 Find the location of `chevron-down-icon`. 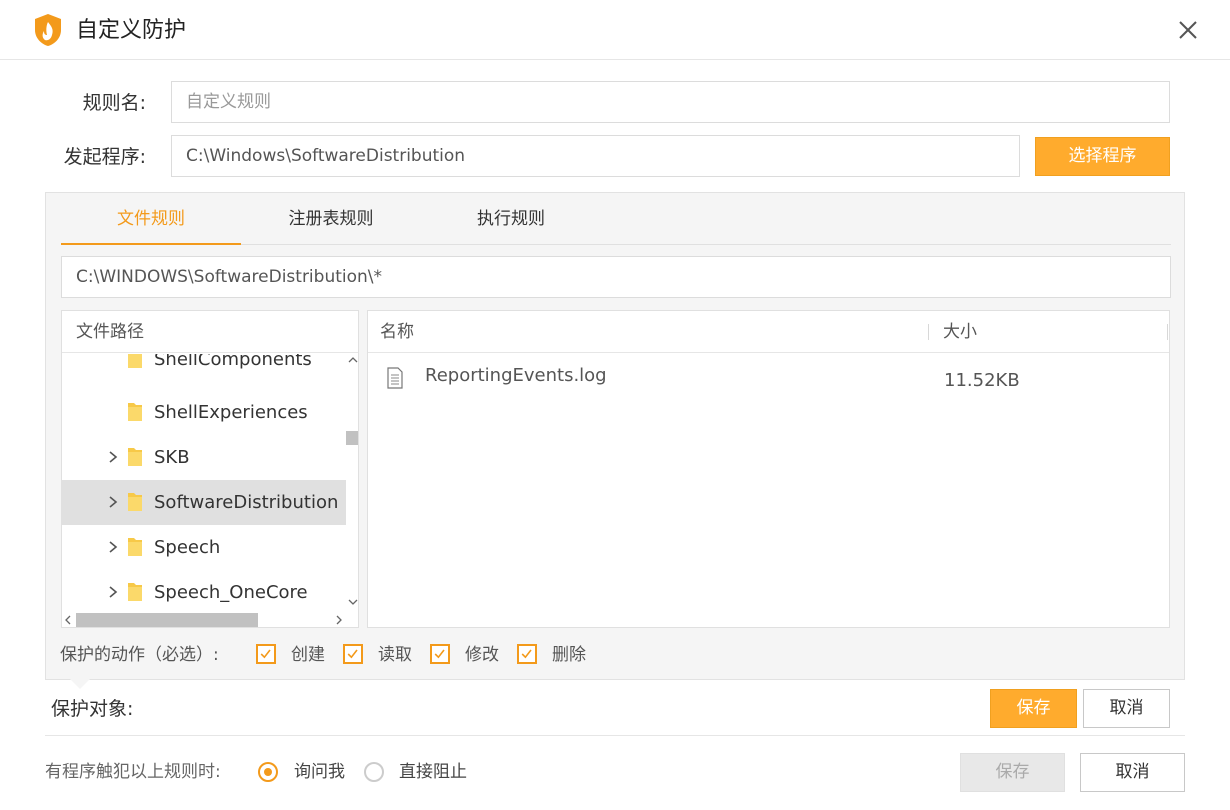

chevron-down-icon is located at coordinates (353, 602).